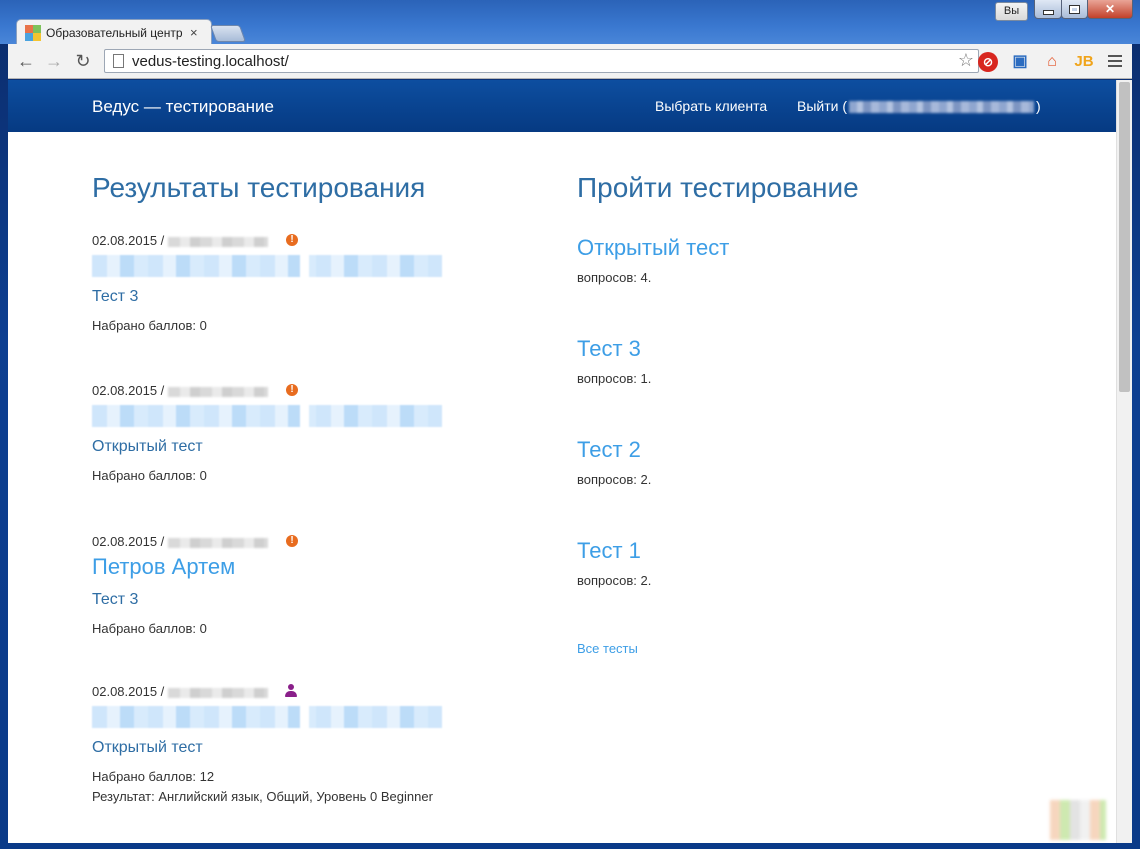 This screenshot has height=849, width=1140. What do you see at coordinates (54, 61) in the screenshot?
I see `forward-button: →` at bounding box center [54, 61].